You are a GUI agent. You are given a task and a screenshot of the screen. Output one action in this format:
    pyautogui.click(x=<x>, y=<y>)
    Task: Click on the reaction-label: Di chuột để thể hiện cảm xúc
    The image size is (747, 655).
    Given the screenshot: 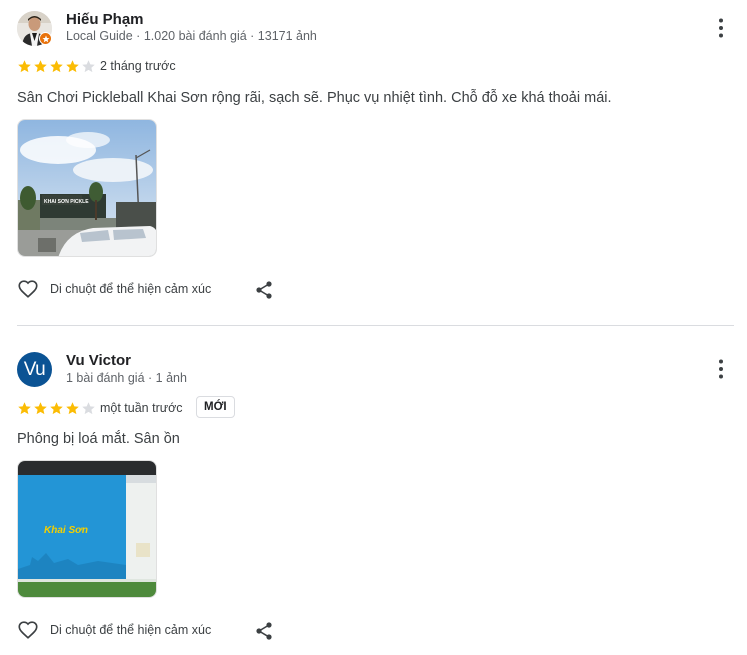 What is the action you would take?
    pyautogui.click(x=131, y=630)
    